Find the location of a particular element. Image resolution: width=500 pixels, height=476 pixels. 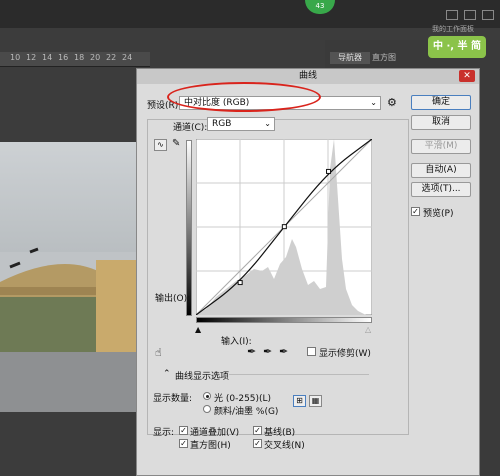

input-gradient-bar is located at coordinates (284, 320).